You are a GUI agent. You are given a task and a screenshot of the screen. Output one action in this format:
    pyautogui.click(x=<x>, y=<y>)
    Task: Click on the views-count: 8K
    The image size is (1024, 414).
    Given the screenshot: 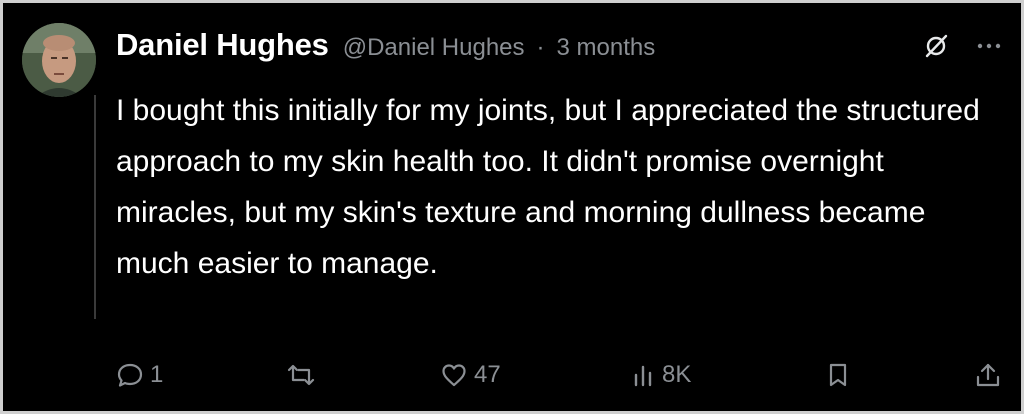 What is the action you would take?
    pyautogui.click(x=677, y=374)
    